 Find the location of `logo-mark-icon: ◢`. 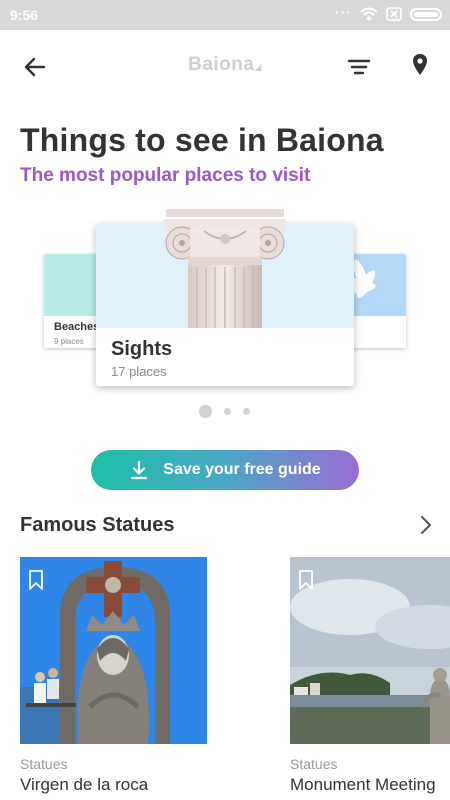

logo-mark-icon: ◢ is located at coordinates (258, 67).